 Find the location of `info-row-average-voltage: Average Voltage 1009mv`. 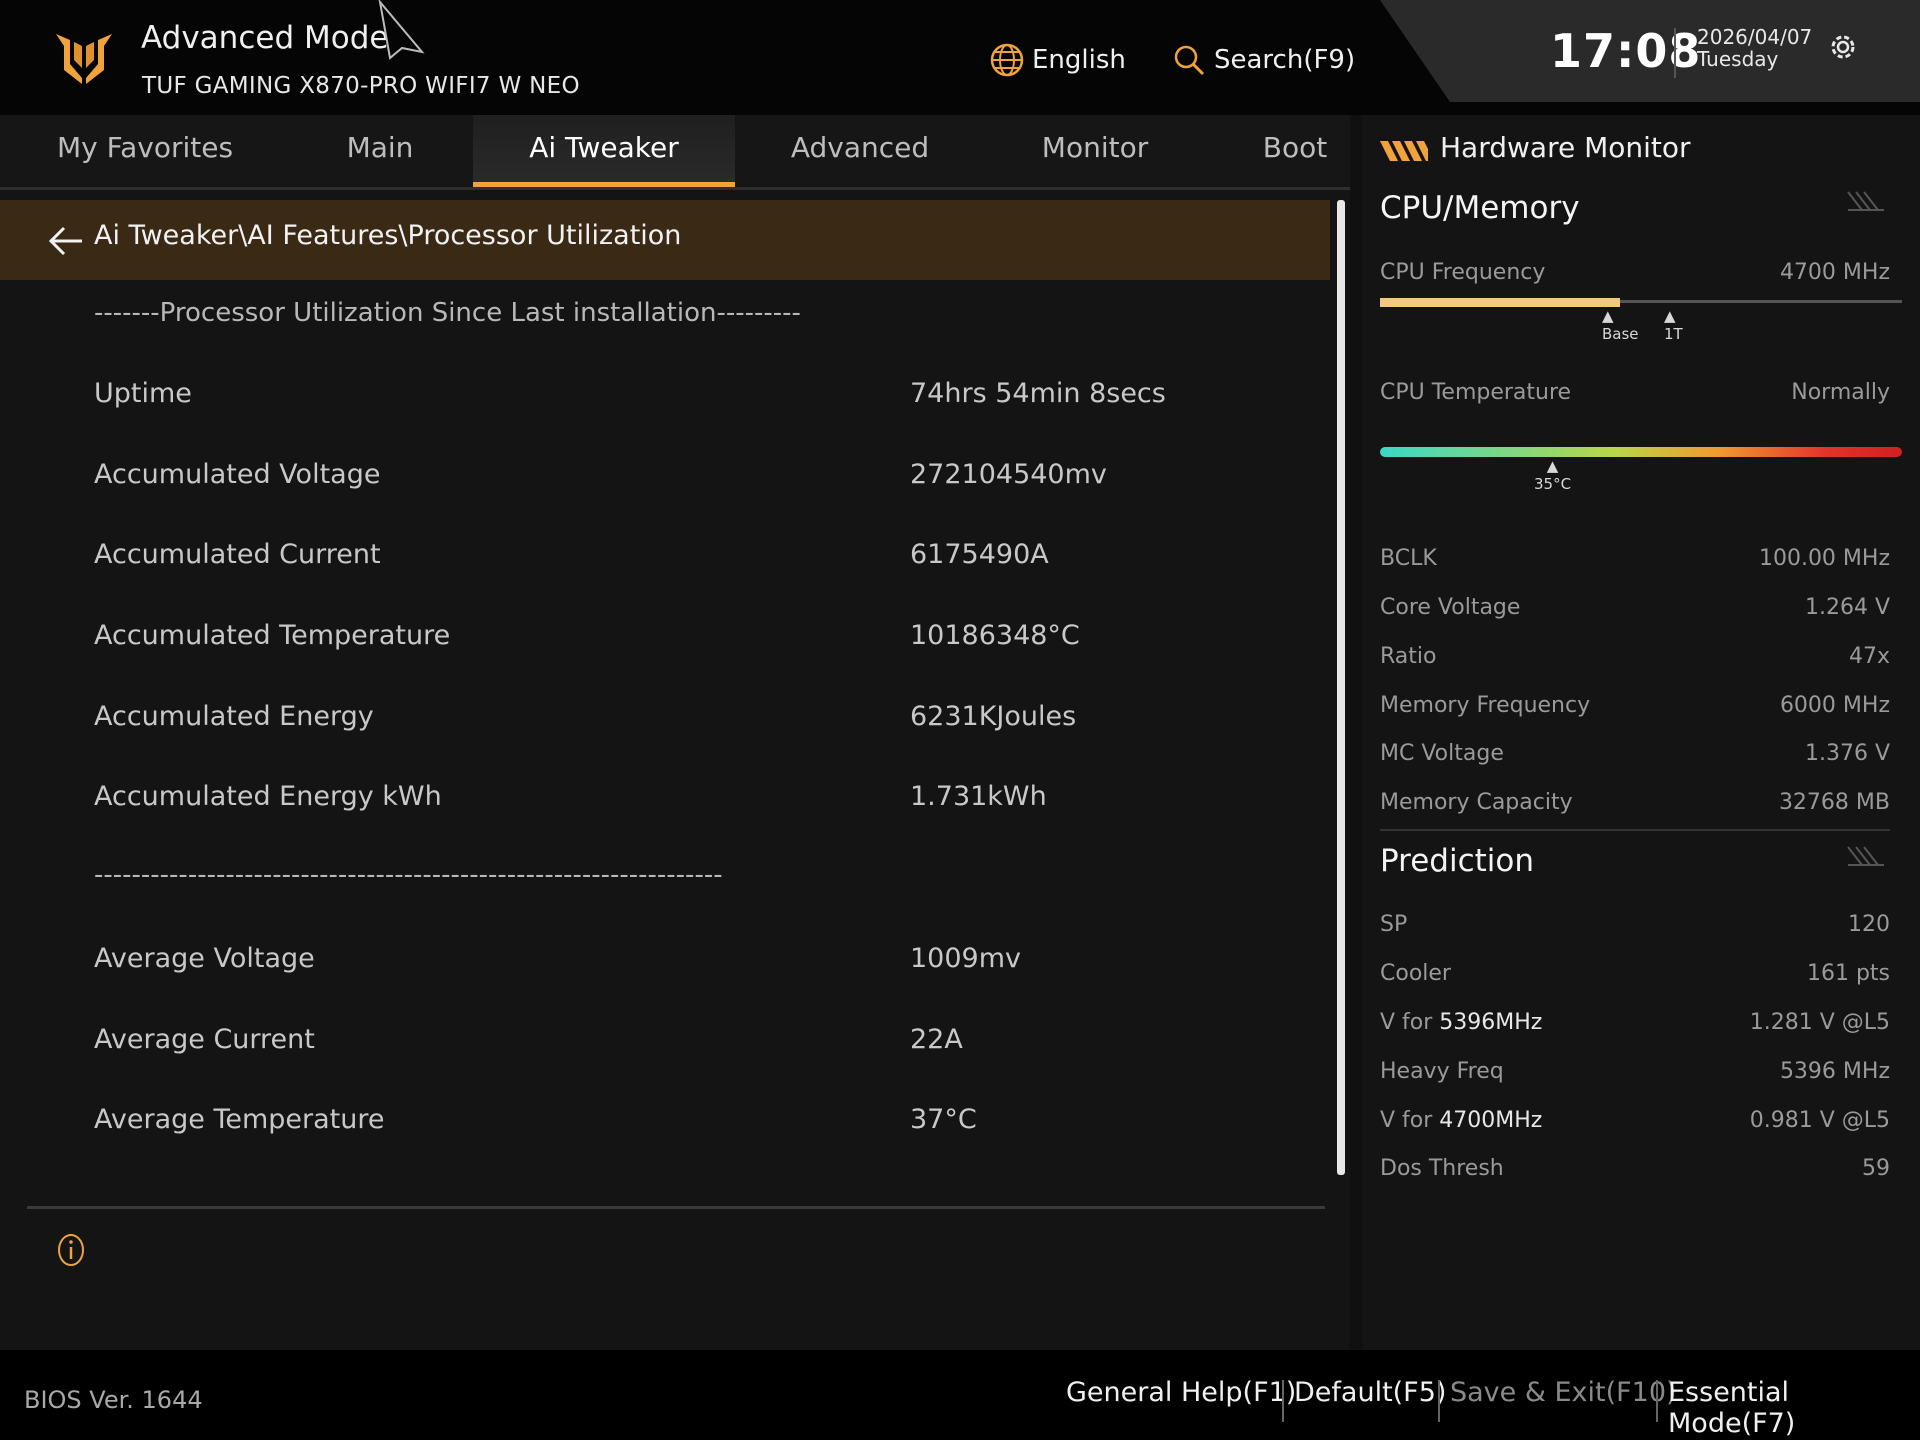

info-row-average-voltage: Average Voltage 1009mv is located at coordinates (694, 961).